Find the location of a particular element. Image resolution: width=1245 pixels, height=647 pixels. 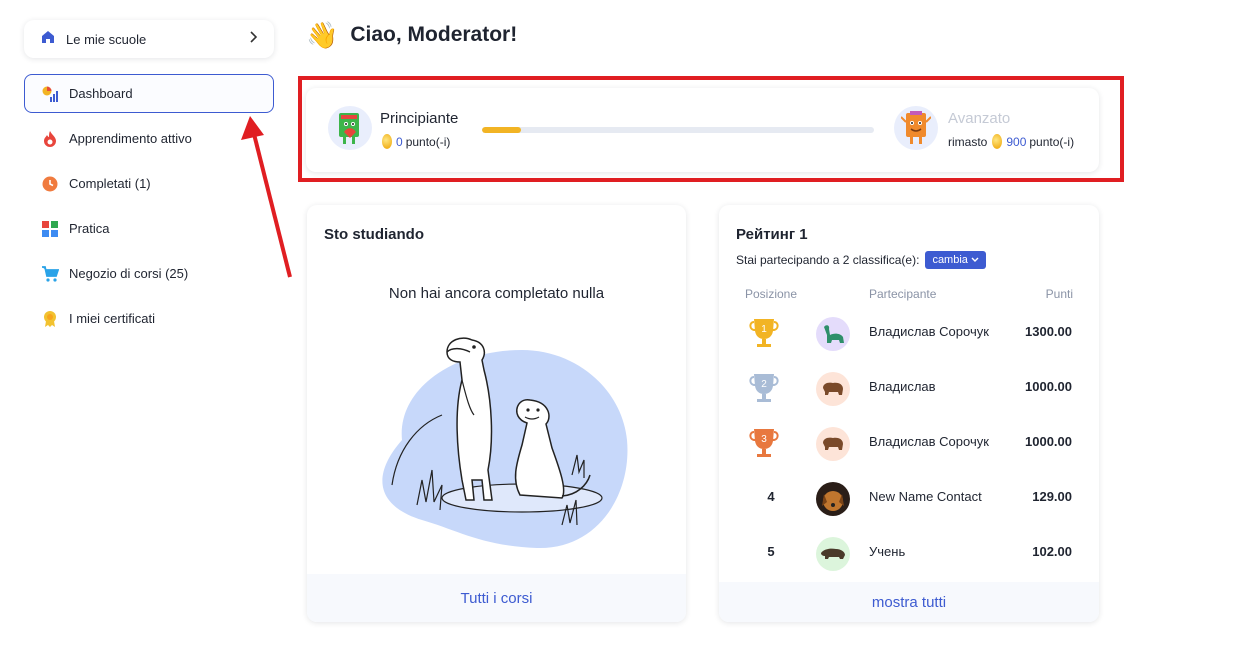

participant-points: 102.00 is located at coordinates (1052, 551).